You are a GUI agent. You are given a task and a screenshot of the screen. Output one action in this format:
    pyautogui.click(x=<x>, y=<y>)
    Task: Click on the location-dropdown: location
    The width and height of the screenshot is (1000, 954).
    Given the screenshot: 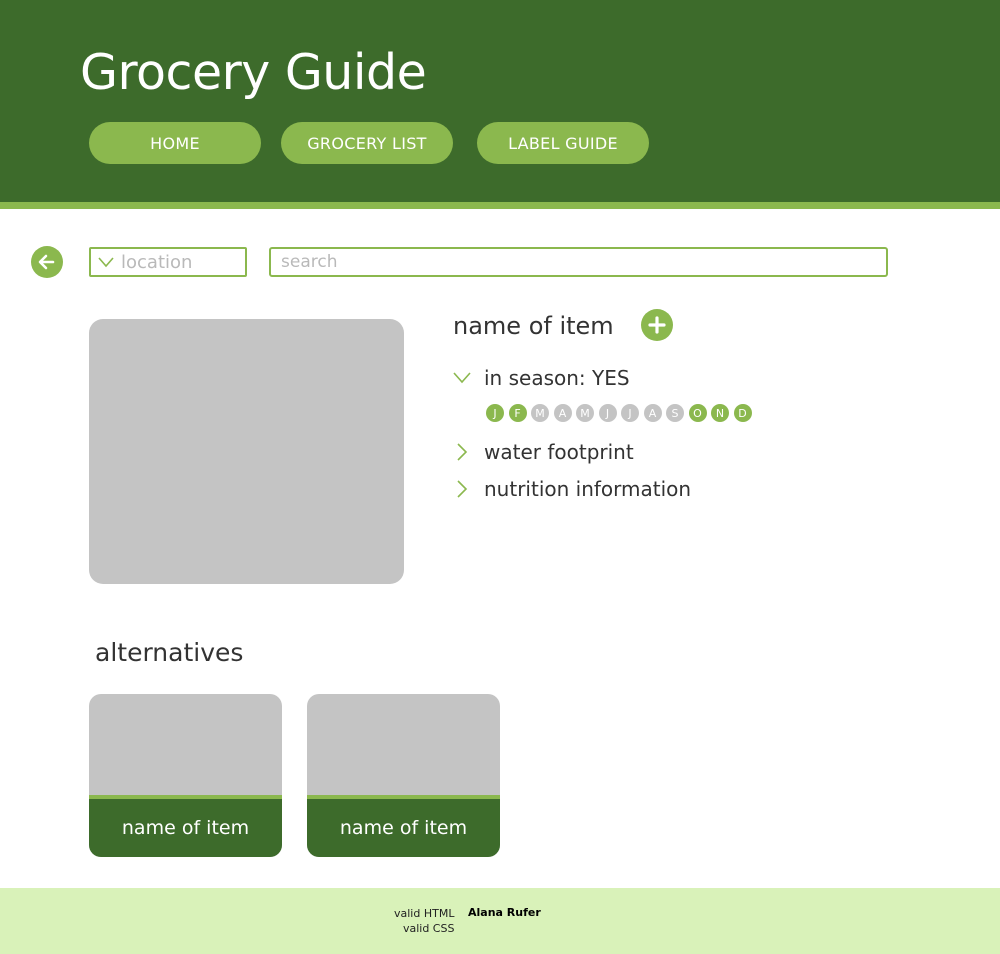 What is the action you would take?
    pyautogui.click(x=168, y=262)
    